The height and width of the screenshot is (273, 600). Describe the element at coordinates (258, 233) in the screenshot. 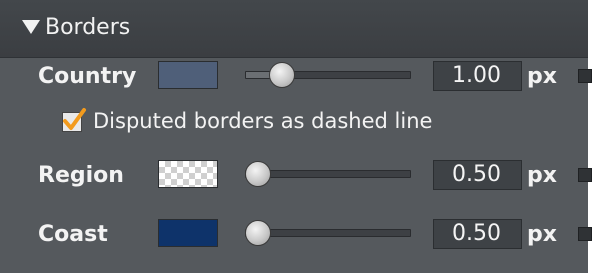

I see `coast-slider-thumb` at that location.